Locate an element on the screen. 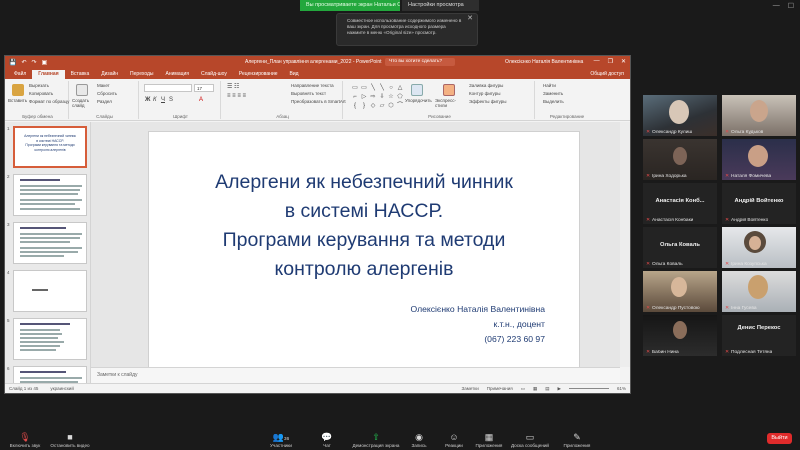 This screenshot has width=800, height=450. tell-me-search: Что вы хотите сделать? is located at coordinates (420, 62).